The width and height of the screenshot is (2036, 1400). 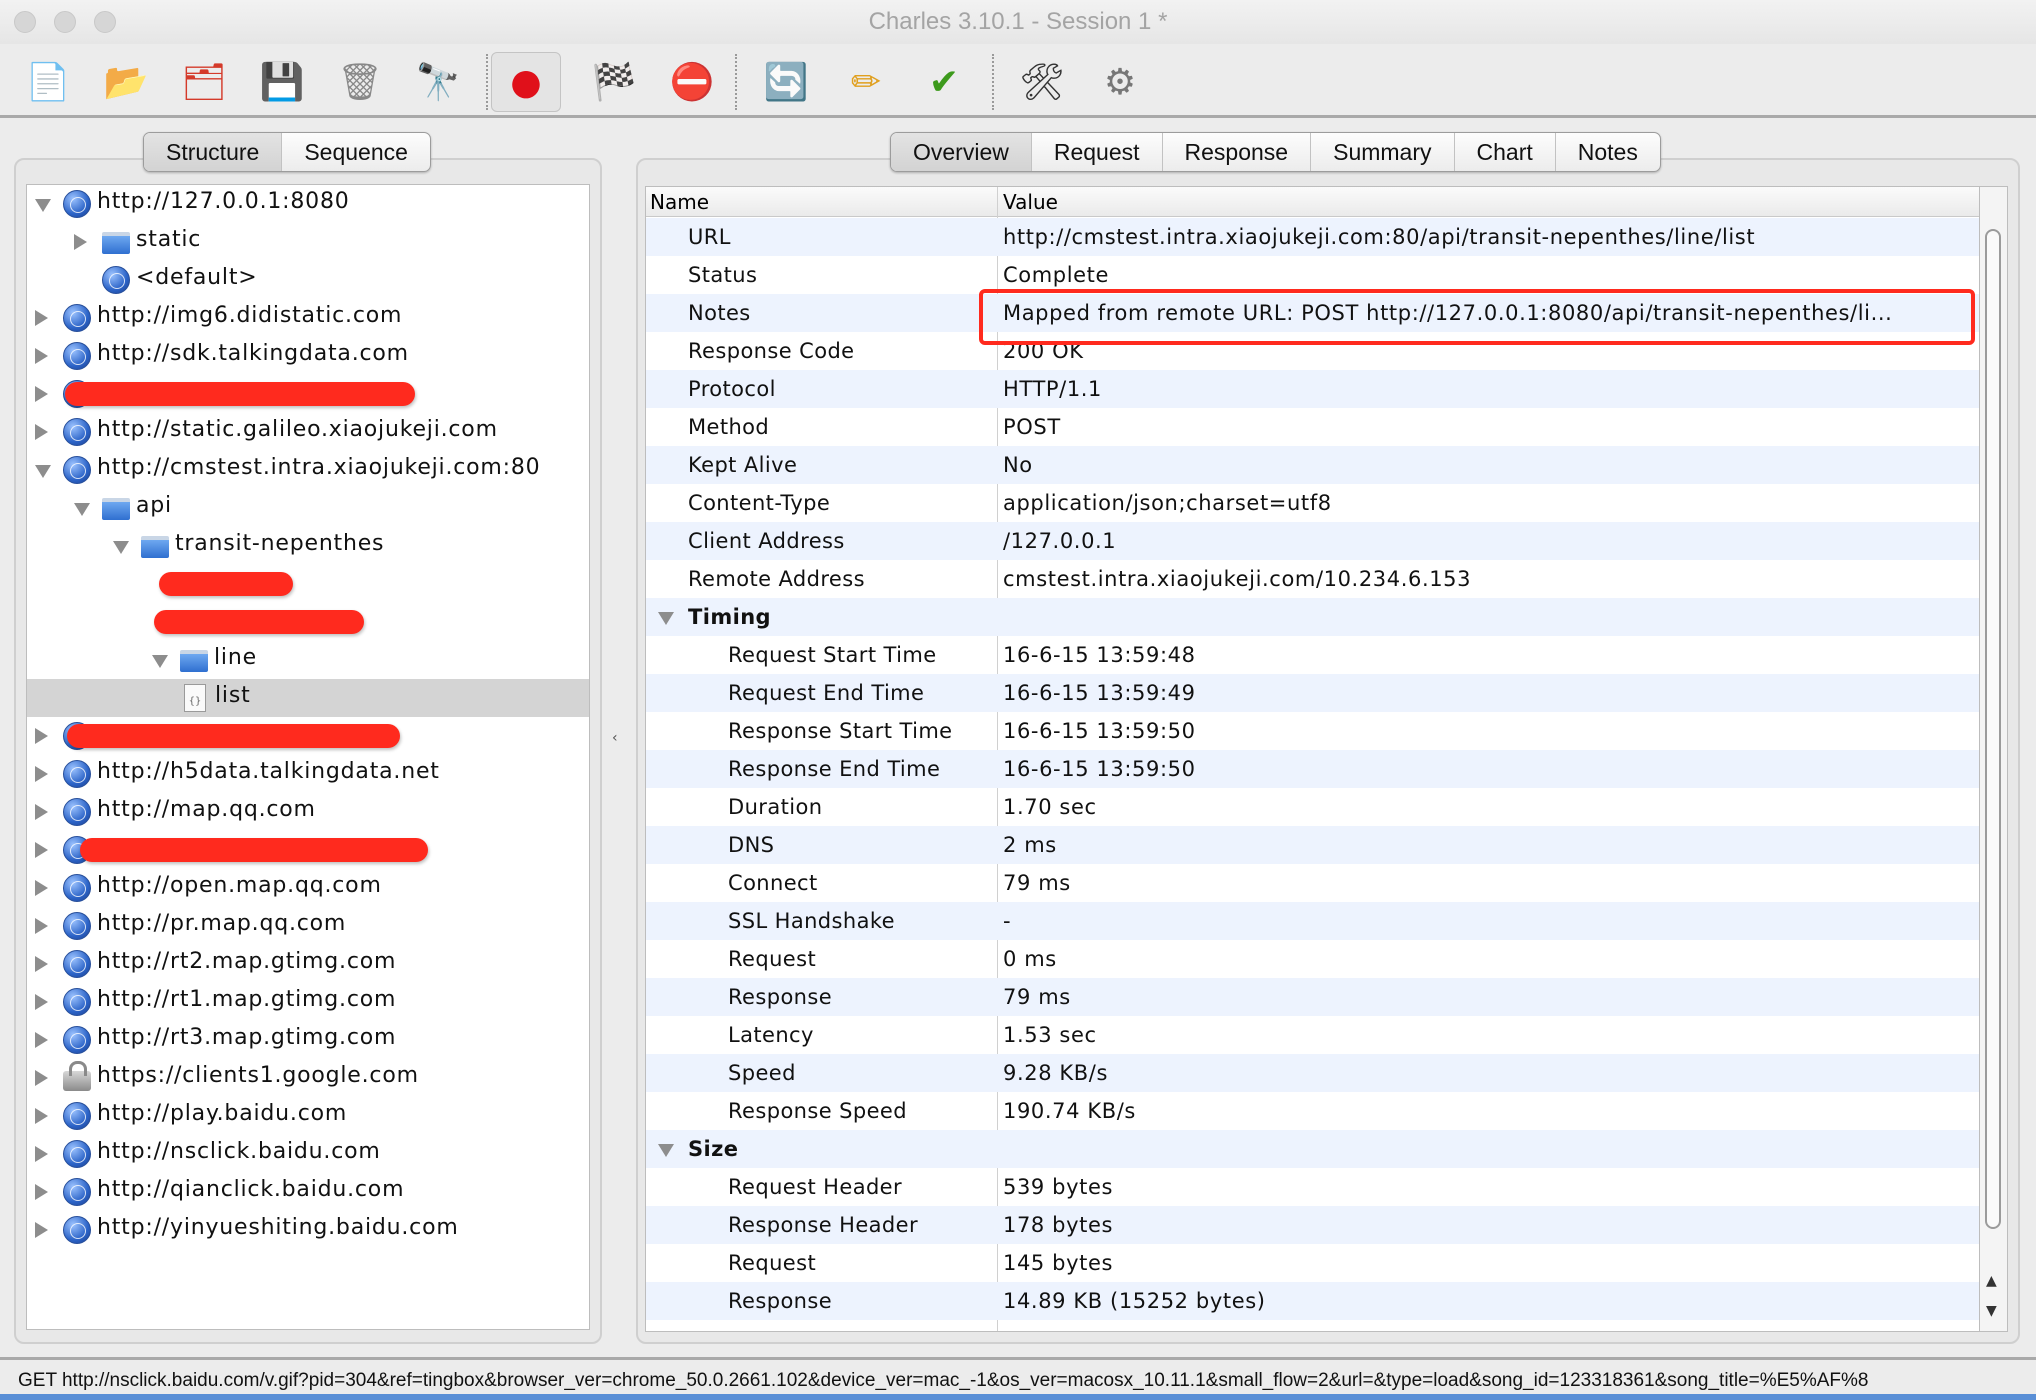 I want to click on table-row: Response Speed 190.74 KB/s, so click(x=1312, y=1111).